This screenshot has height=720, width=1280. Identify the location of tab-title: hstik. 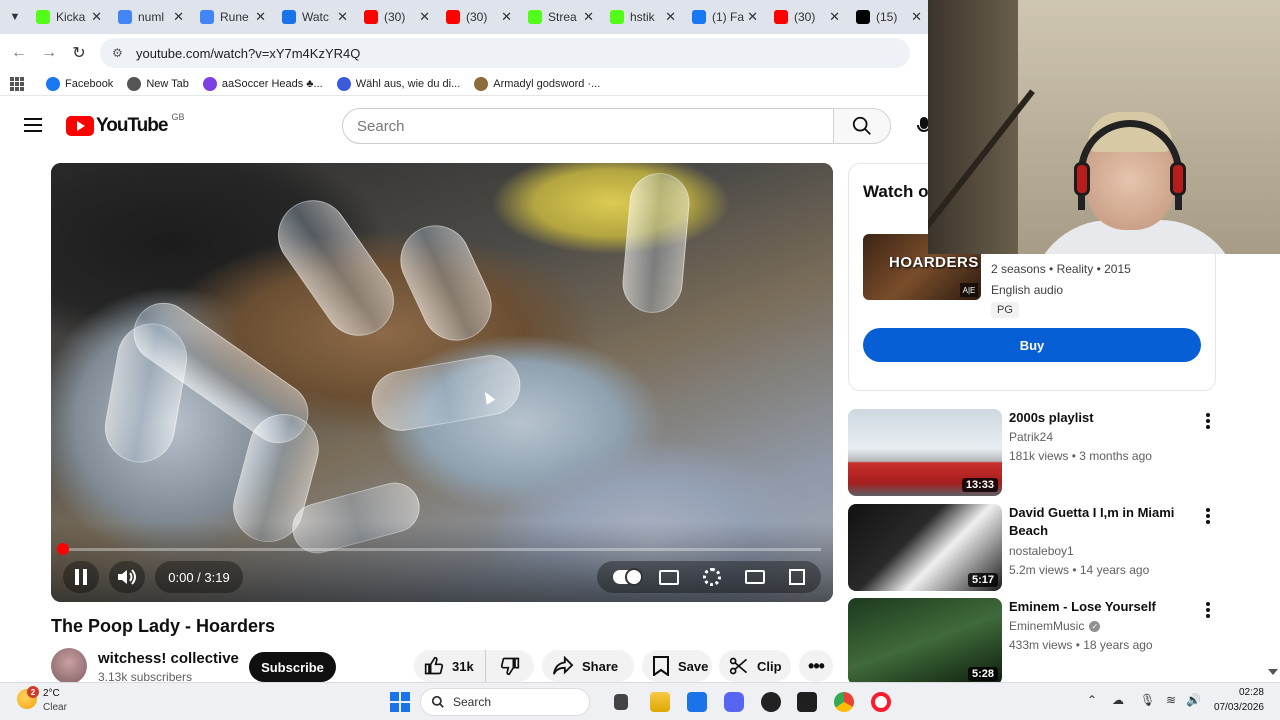
(642, 17).